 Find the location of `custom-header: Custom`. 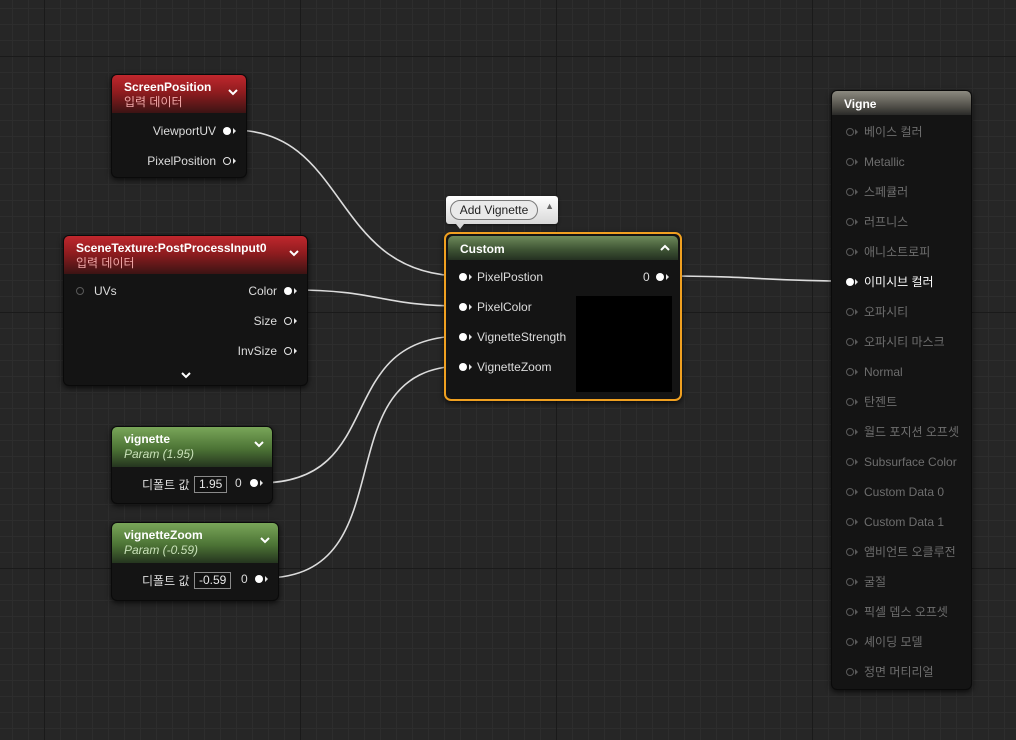

custom-header: Custom is located at coordinates (563, 248).